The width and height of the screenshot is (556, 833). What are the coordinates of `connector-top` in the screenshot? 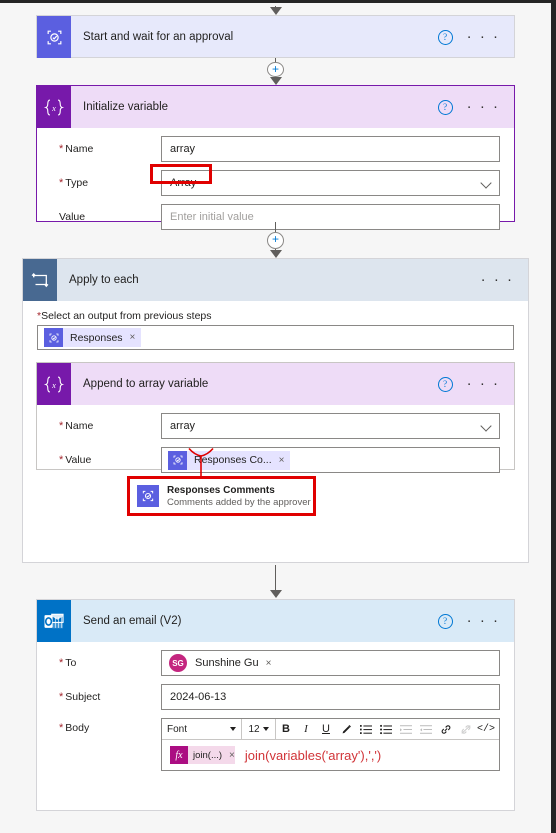 It's located at (275, 10).